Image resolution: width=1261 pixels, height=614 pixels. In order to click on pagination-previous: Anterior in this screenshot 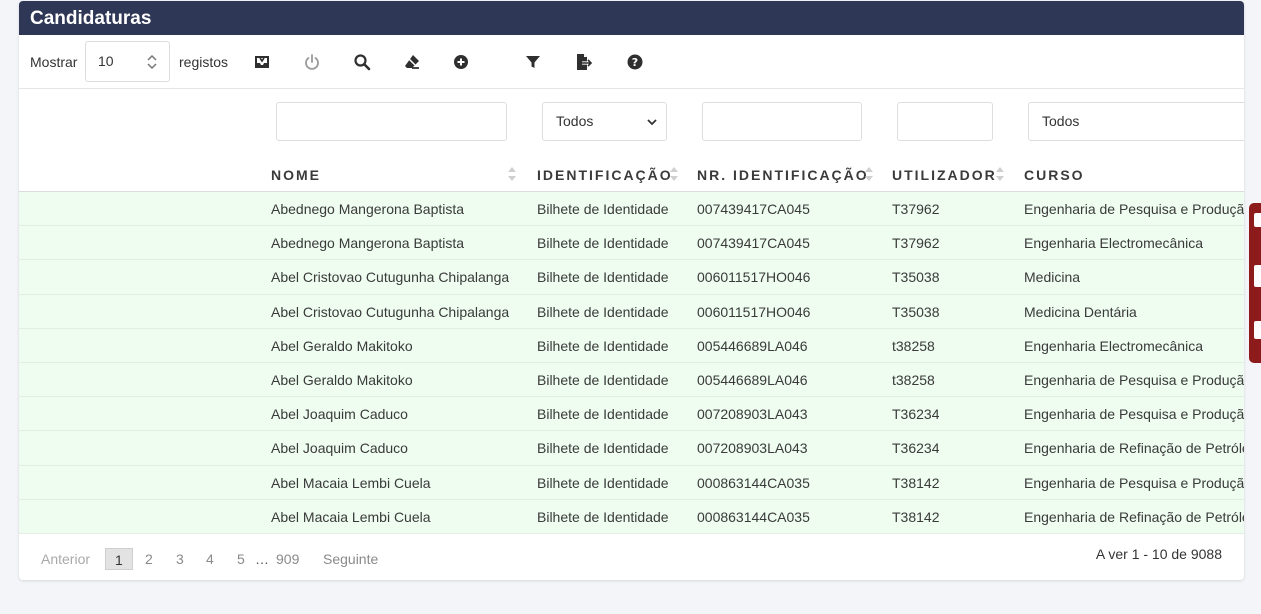, I will do `click(65, 559)`.